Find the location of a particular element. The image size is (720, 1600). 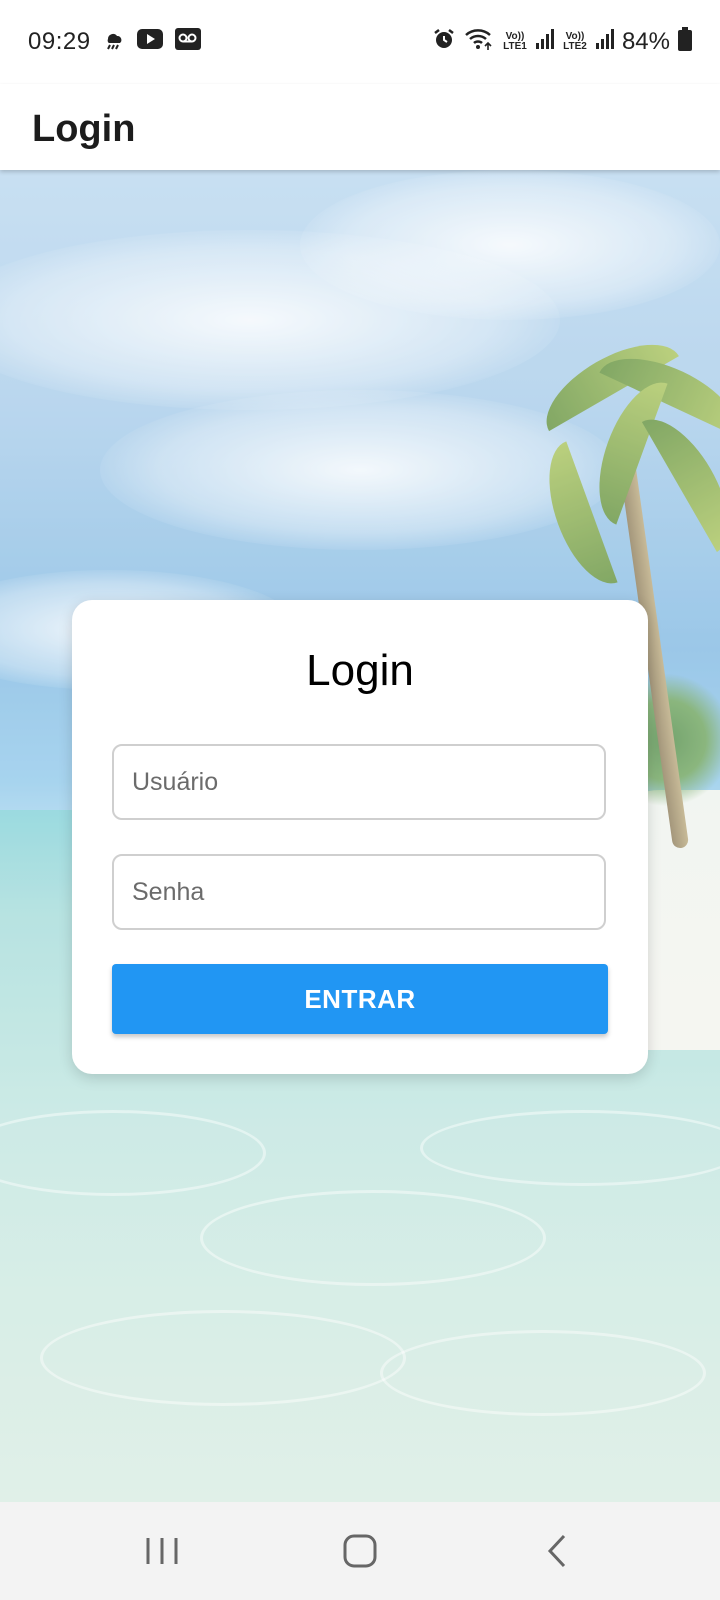

volte2-icon: Vo)) LTE2 is located at coordinates (575, 42).